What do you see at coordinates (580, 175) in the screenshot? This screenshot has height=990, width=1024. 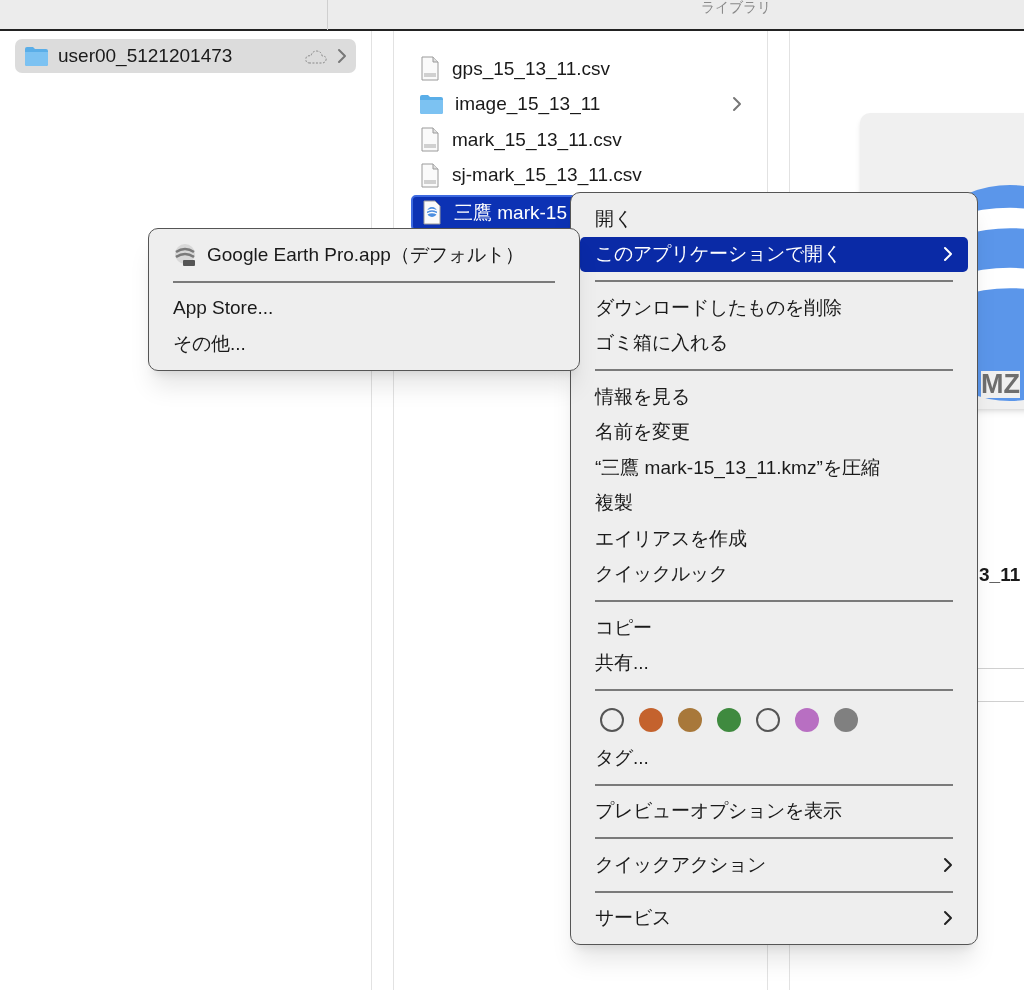 I see `file-row: sj-mark_15_13_11.csv` at bounding box center [580, 175].